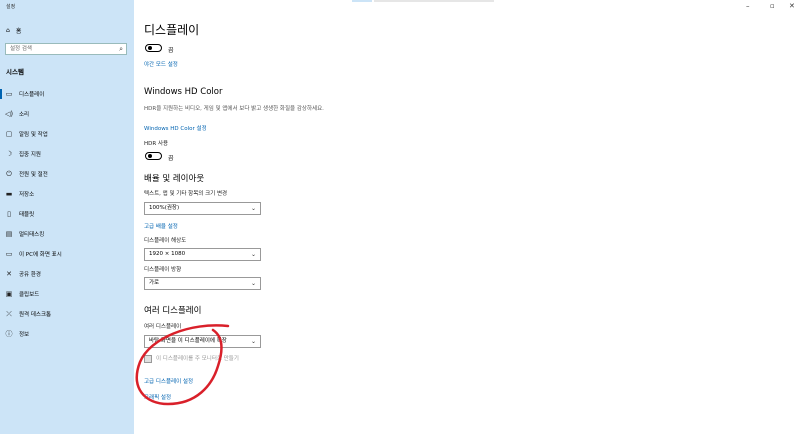 The height and width of the screenshot is (434, 800). I want to click on sidebar-item-label: 태블릿, so click(27, 215).